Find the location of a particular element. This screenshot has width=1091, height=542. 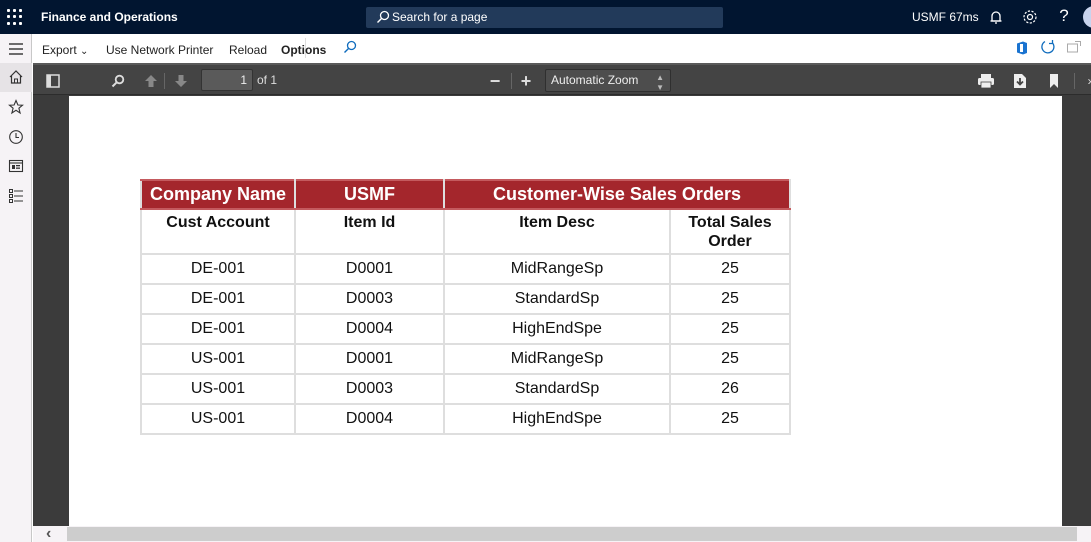

navigation-pane is located at coordinates (16, 288).